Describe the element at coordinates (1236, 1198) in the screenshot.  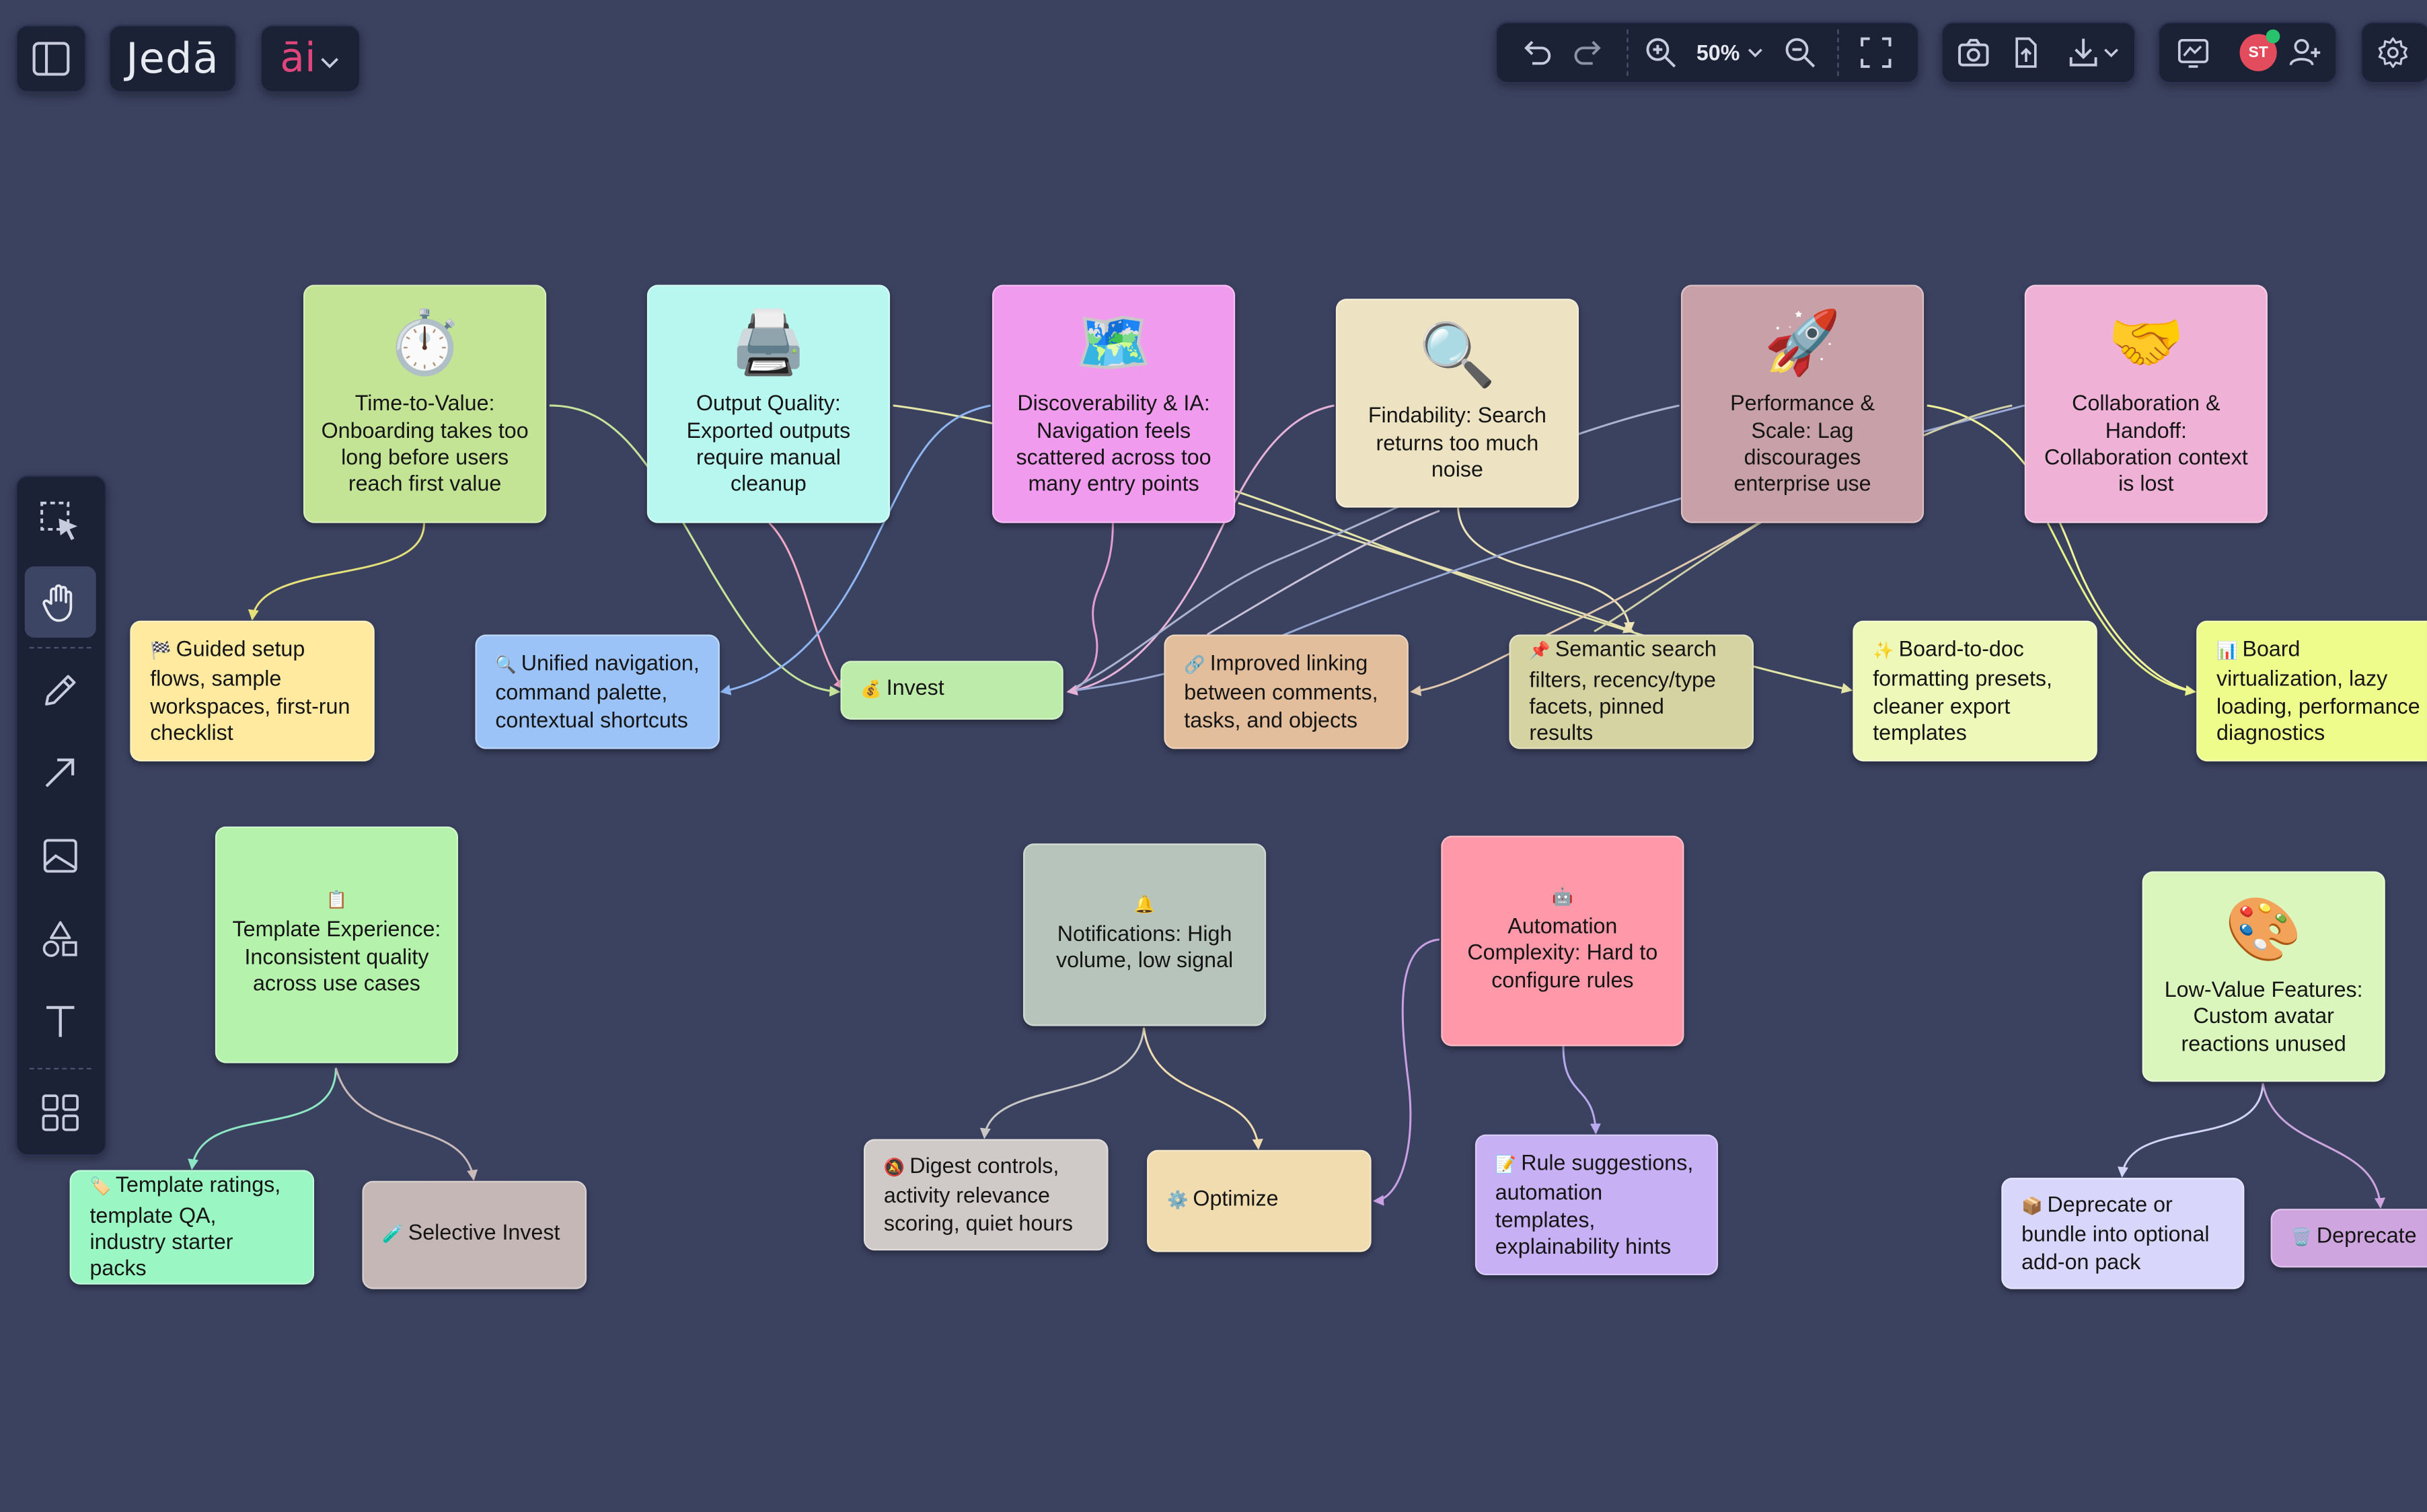
I see `card-text: Optimize` at that location.